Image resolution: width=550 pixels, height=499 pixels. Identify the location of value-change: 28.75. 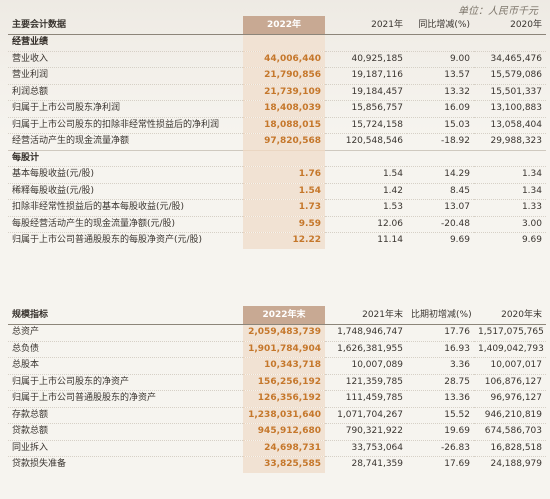
(440, 382).